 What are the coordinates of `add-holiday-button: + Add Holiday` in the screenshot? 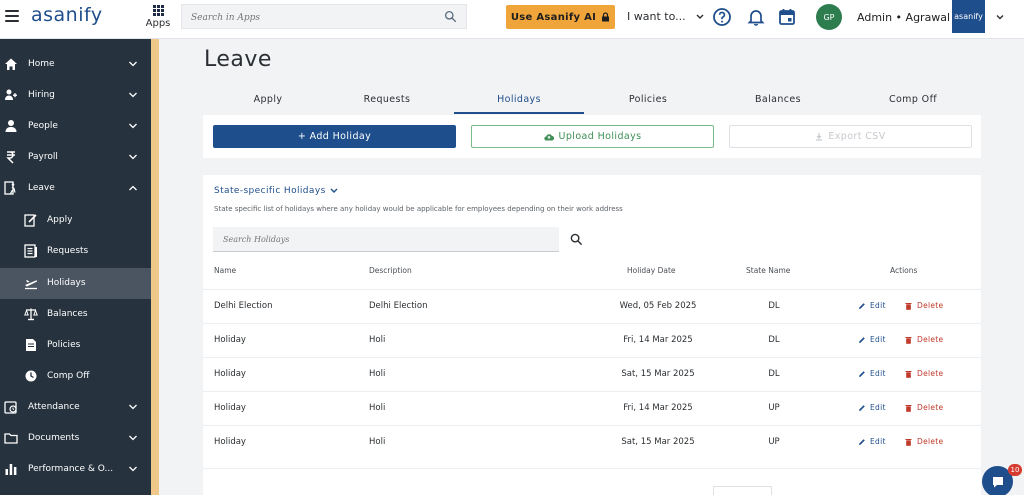 It's located at (334, 136).